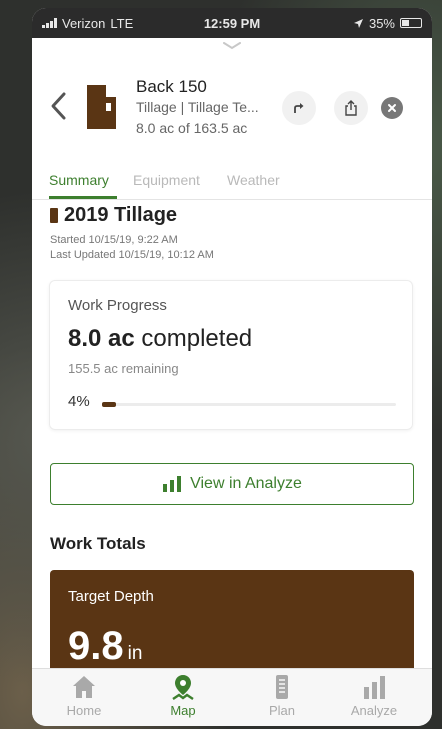  I want to click on tab-weather: Weather, so click(253, 180).